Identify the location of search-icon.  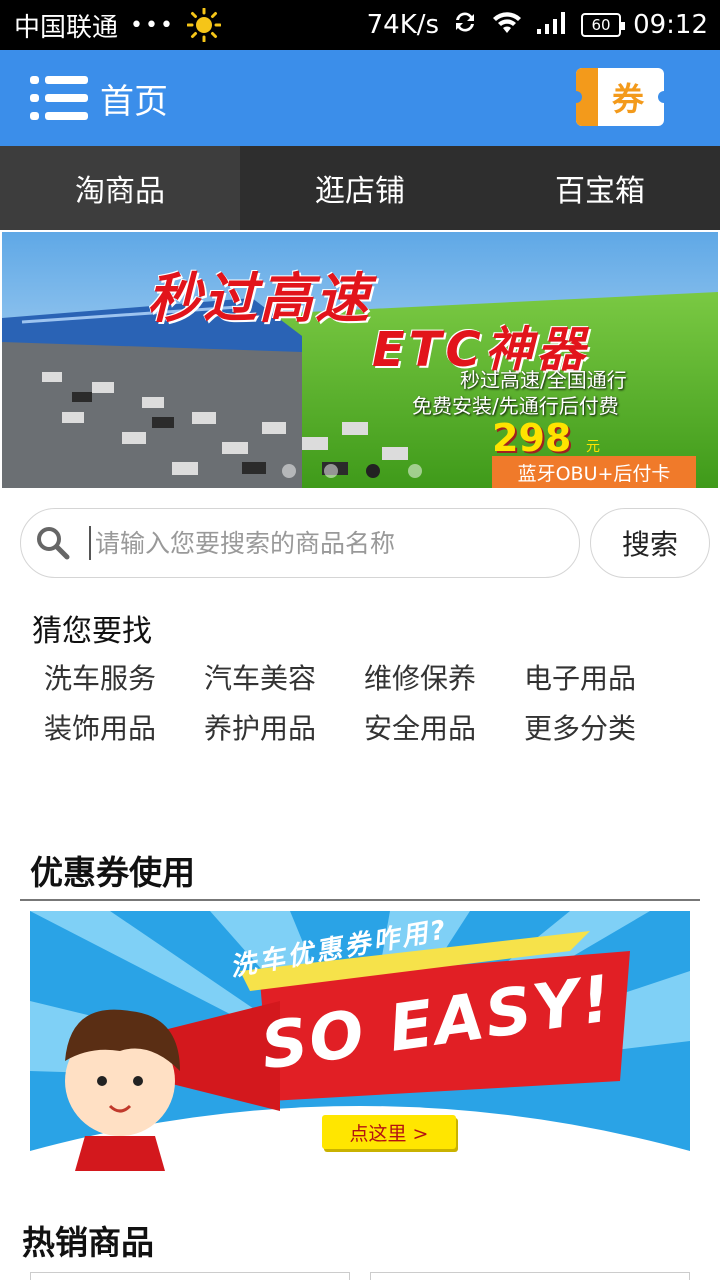
(53, 543).